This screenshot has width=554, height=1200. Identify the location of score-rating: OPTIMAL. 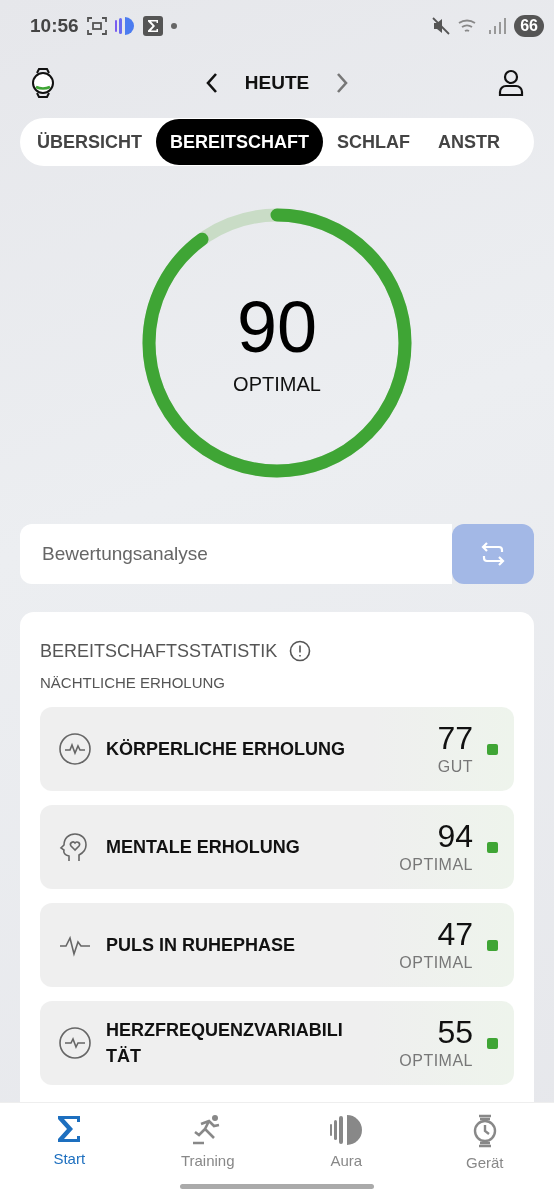
(277, 384).